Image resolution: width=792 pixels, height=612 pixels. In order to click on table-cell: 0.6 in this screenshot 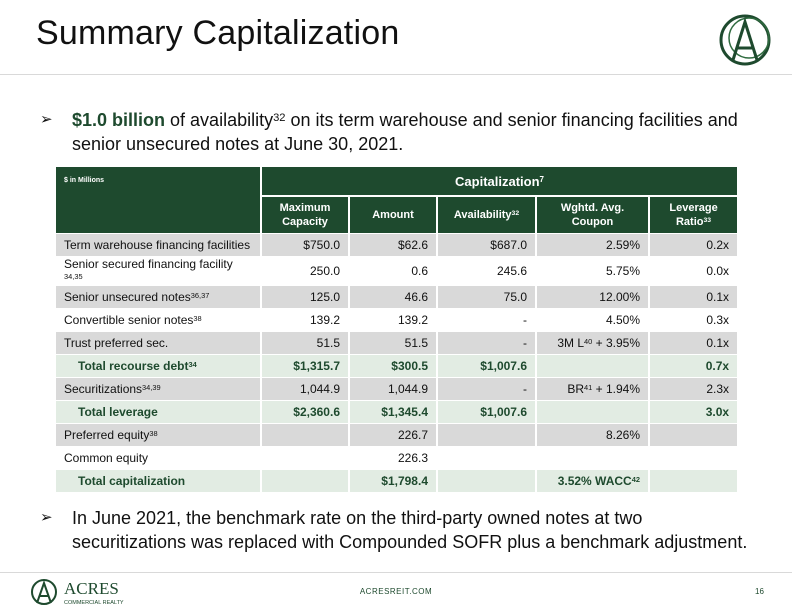, I will do `click(392, 271)`.